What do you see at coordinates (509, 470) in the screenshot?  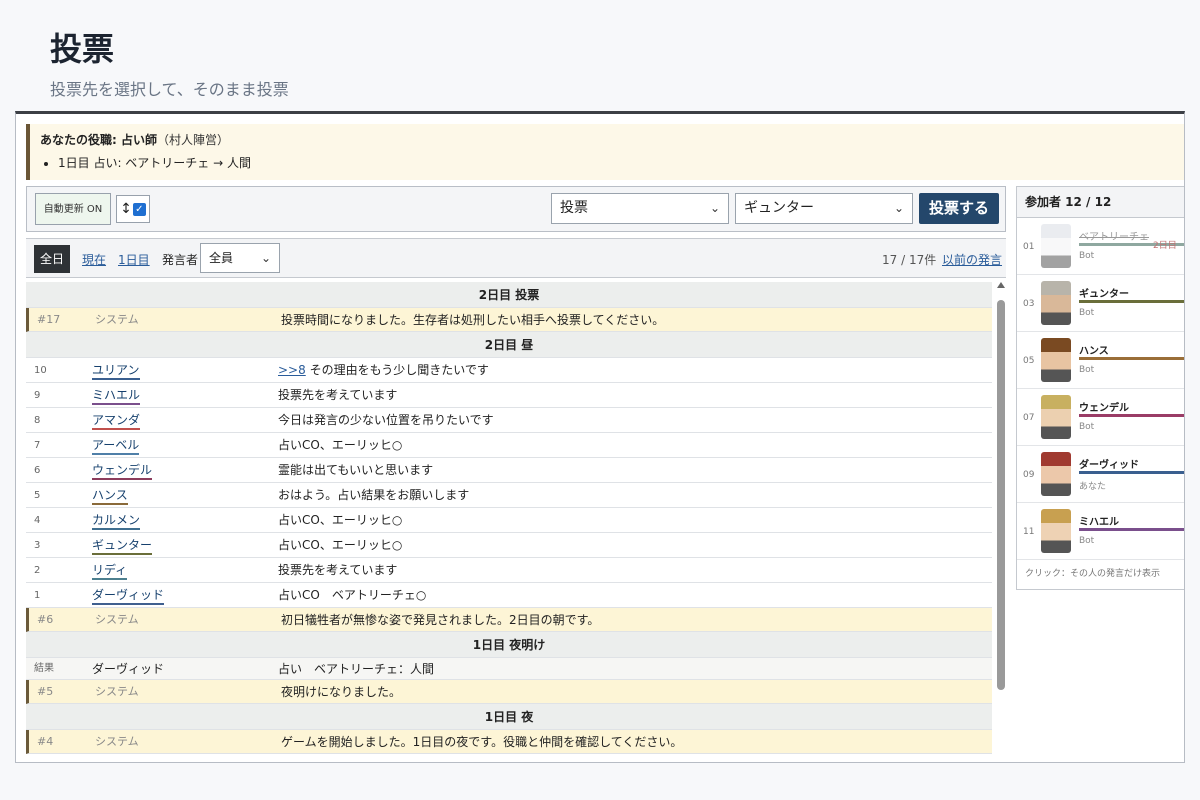 I see `log-message-row: 6 ウェンデル 霊能は出てもいいと思います` at bounding box center [509, 470].